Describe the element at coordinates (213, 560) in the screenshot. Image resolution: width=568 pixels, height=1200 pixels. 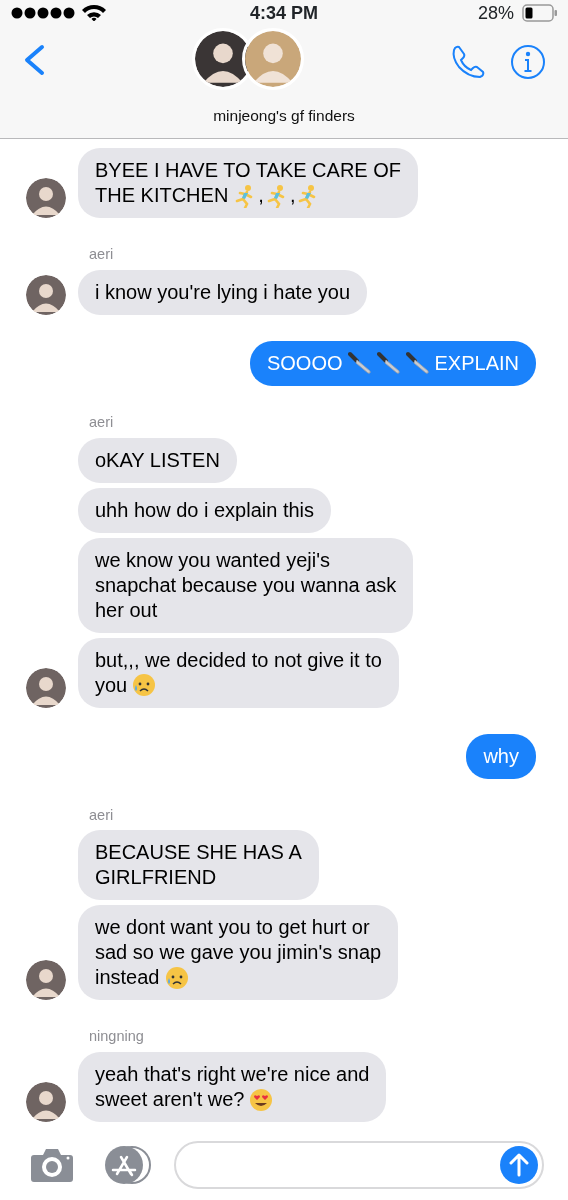
I see `message-text: we know you wanted yeji's` at that location.